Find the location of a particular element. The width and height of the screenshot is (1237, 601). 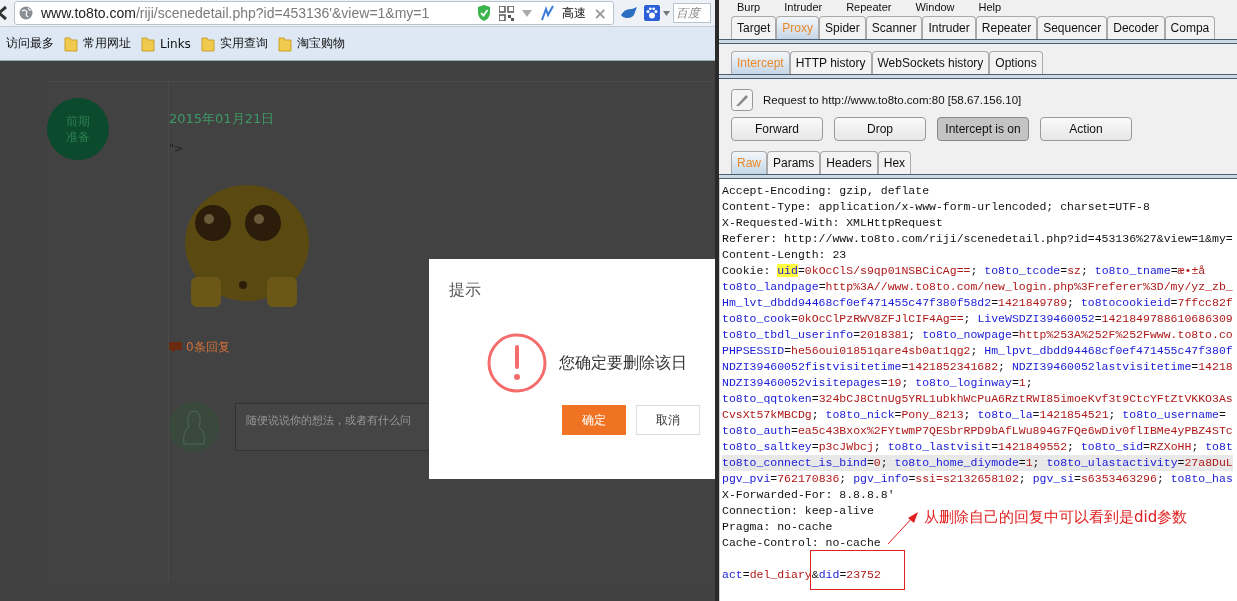

request-line: Connection: keep-alive is located at coordinates (798, 511).